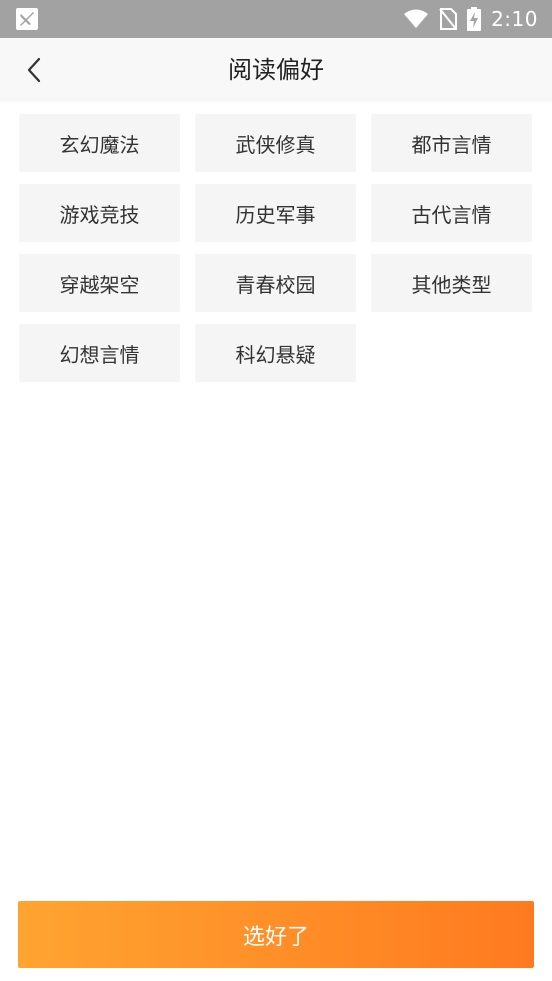  I want to click on category-tag-gudai-yanqing: 古代言情, so click(451, 213).